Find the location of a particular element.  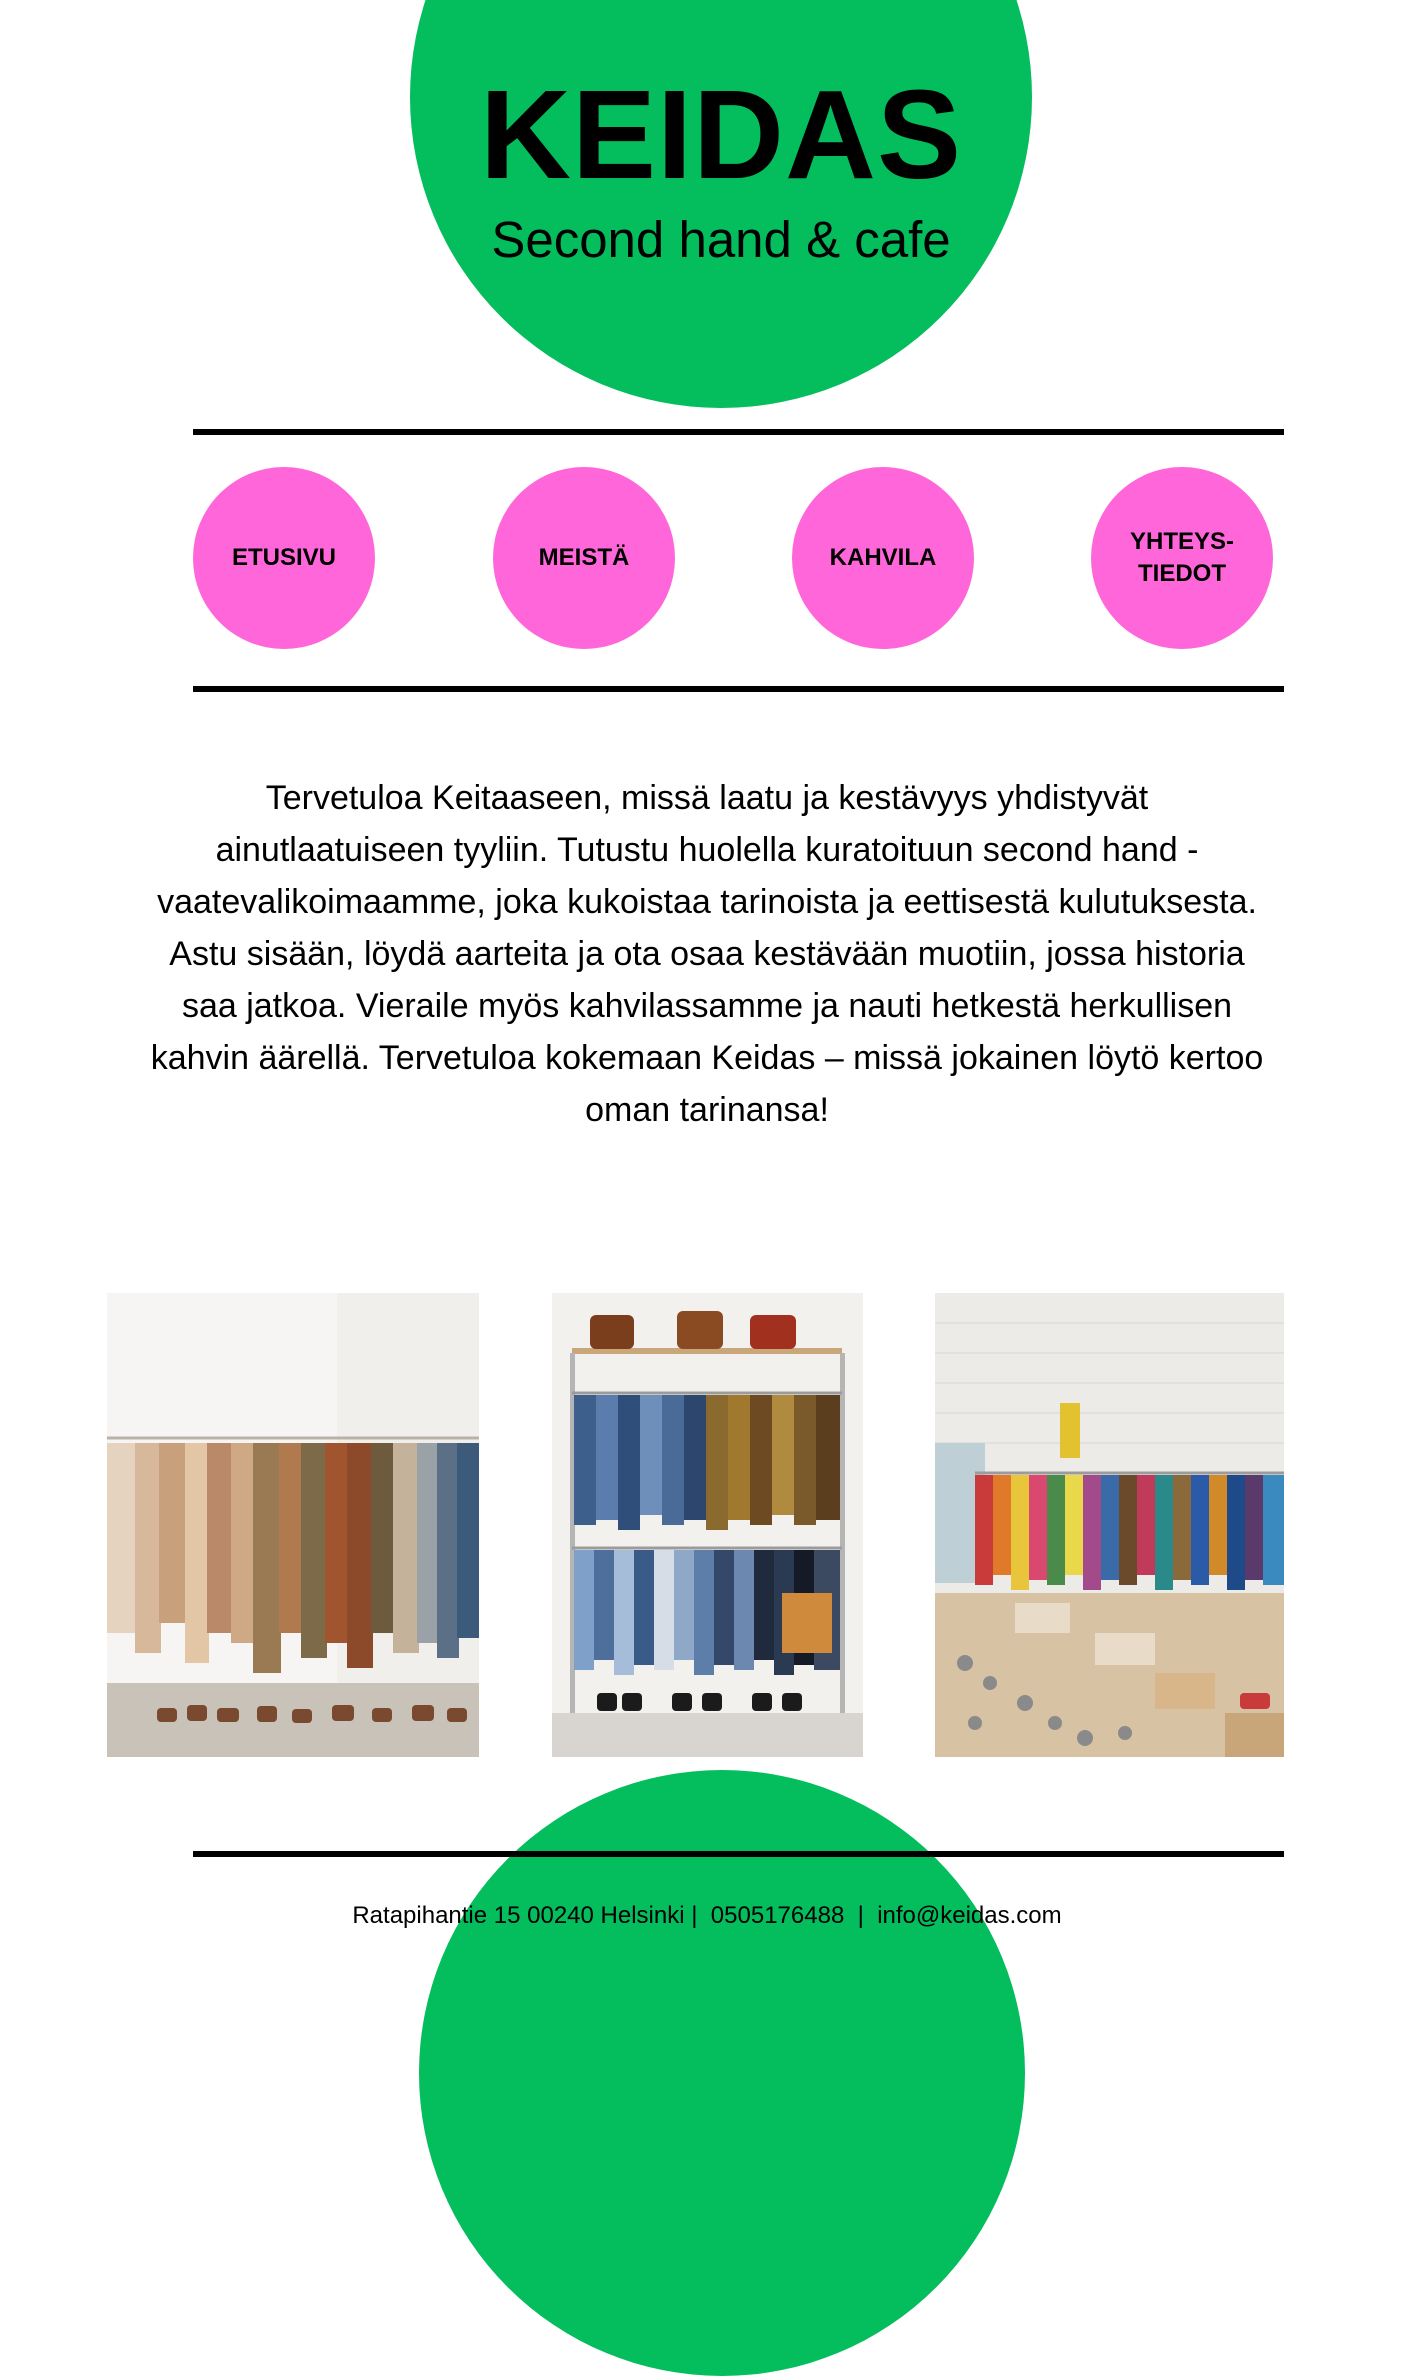

nav-item-label: KAHVILA is located at coordinates (883, 557).